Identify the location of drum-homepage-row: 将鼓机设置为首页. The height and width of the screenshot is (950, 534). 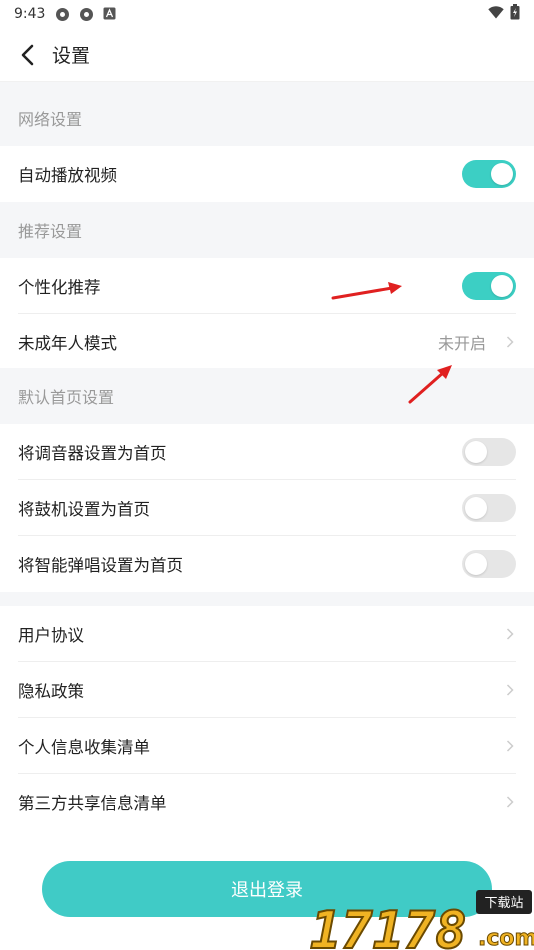
(267, 508).